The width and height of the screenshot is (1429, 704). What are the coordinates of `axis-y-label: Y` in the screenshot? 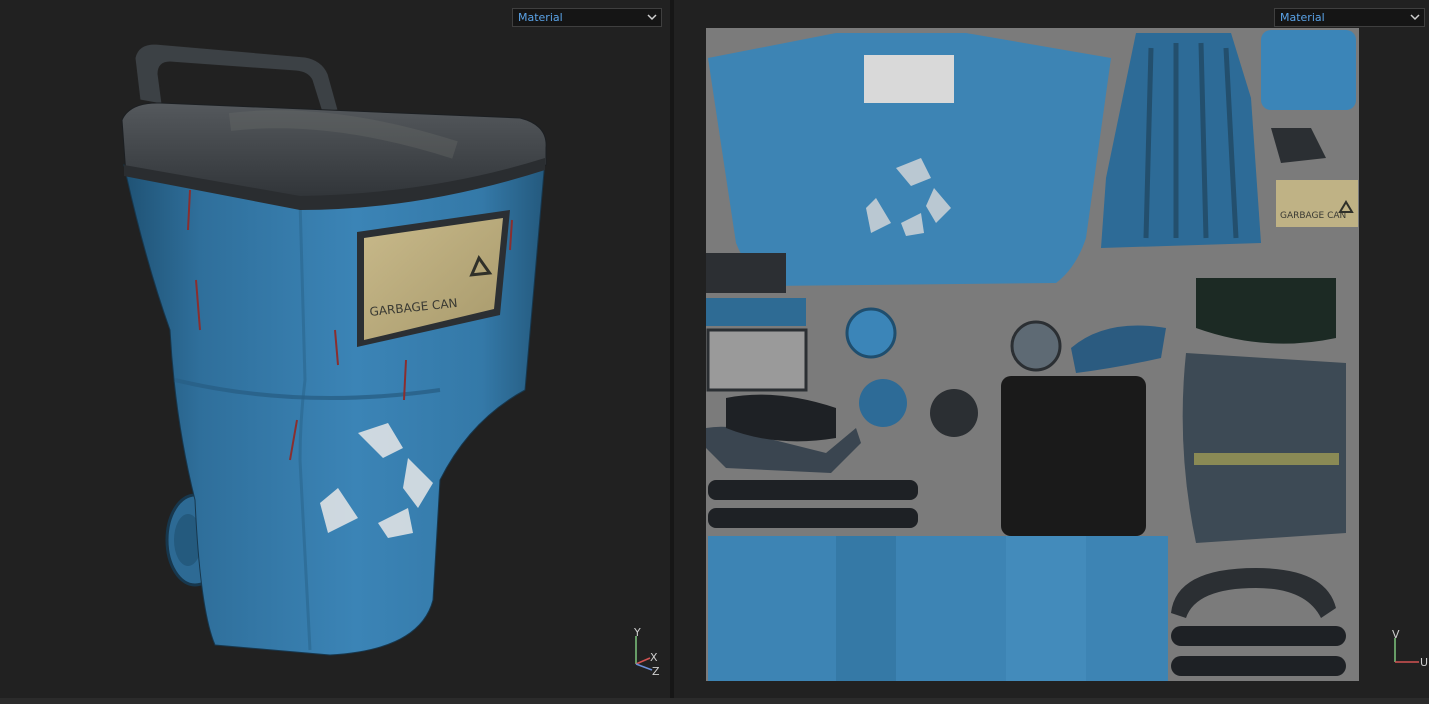 It's located at (637, 633).